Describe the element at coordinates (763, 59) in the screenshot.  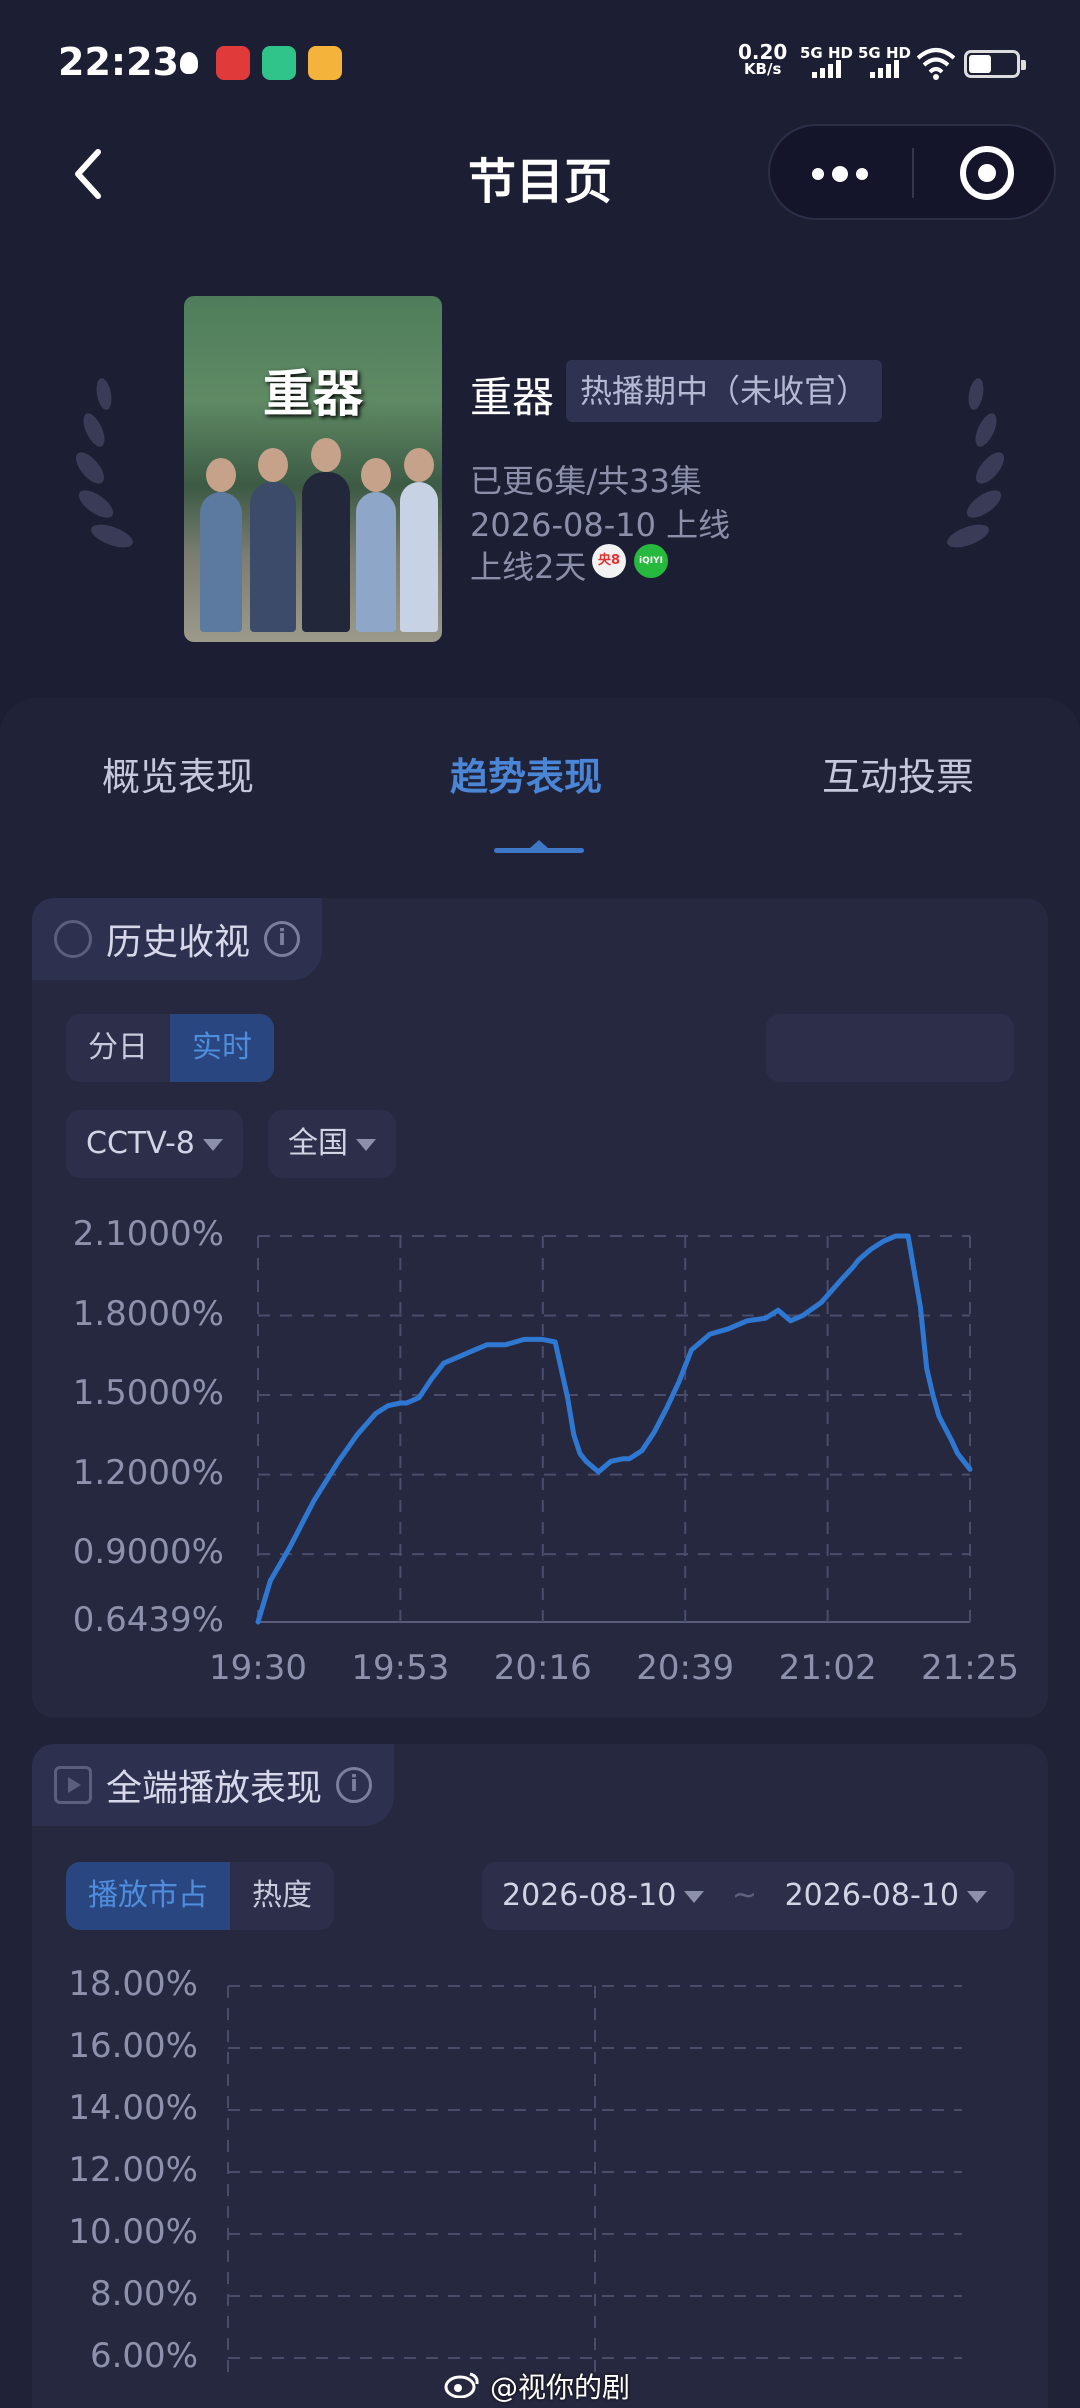
I see `net-speed: 0.20 KB/s` at that location.